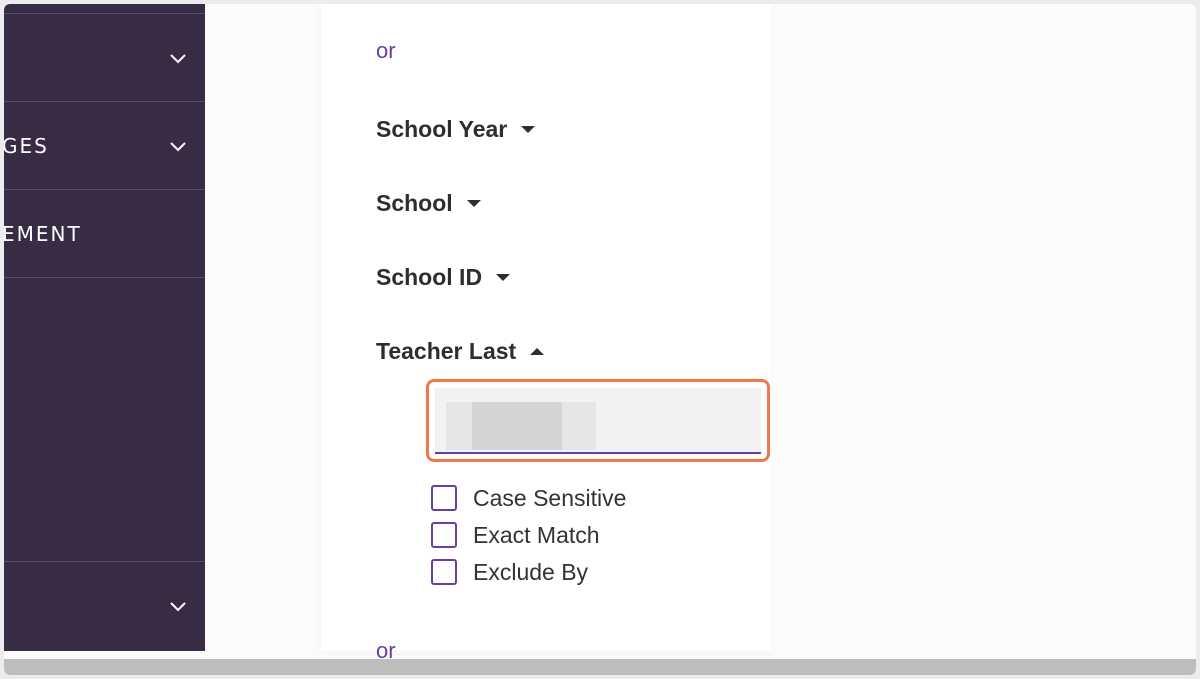 The image size is (1200, 679). Describe the element at coordinates (429, 276) in the screenshot. I see `filter-label: School ID` at that location.